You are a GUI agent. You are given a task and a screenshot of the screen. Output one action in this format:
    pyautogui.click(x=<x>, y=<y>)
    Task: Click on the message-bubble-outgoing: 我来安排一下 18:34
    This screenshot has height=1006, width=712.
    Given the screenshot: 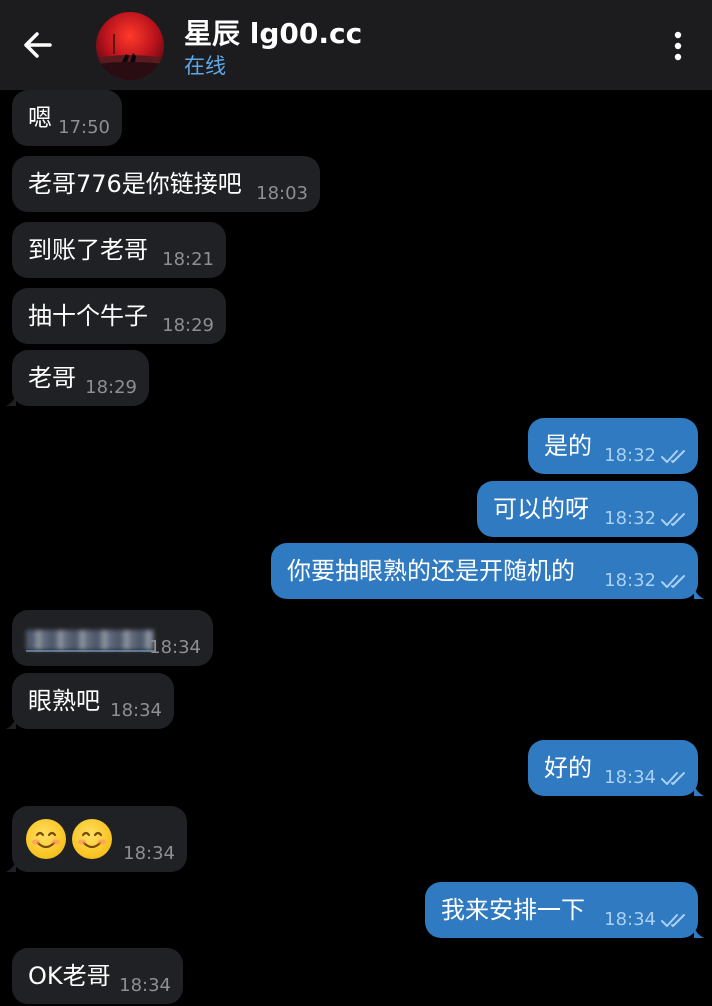 What is the action you would take?
    pyautogui.click(x=564, y=910)
    